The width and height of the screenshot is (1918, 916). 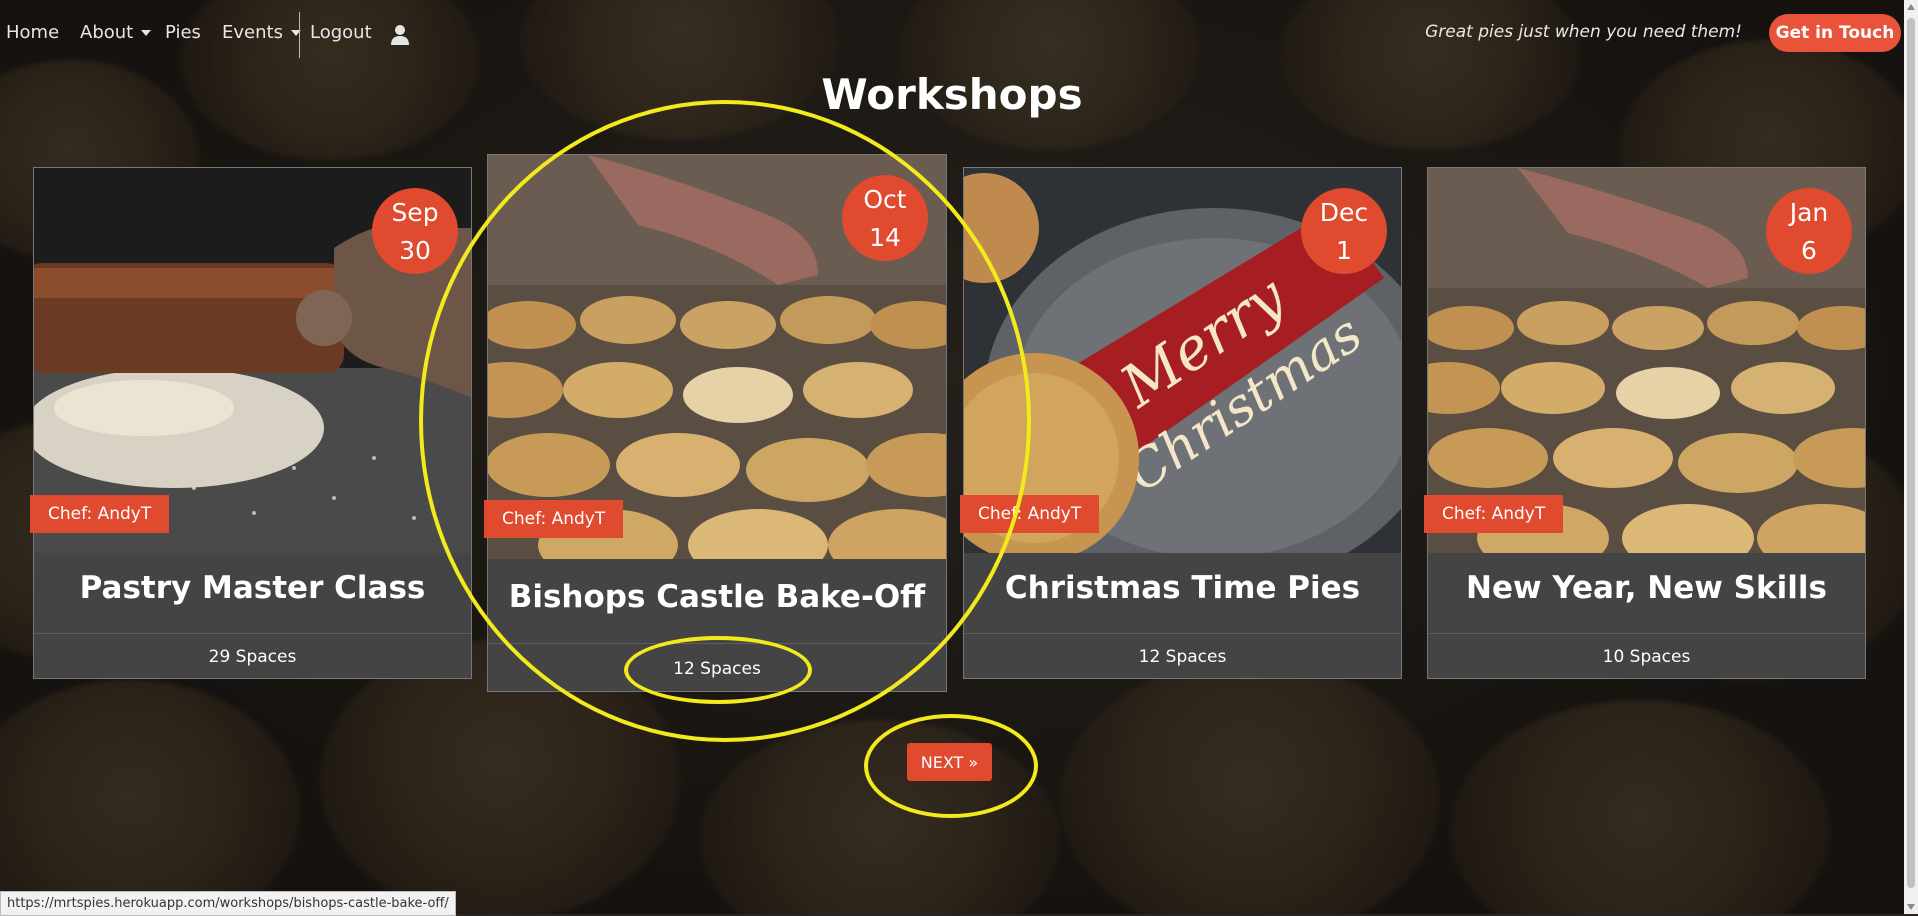 What do you see at coordinates (1344, 231) in the screenshot?
I see `date-badge: Dec 1` at bounding box center [1344, 231].